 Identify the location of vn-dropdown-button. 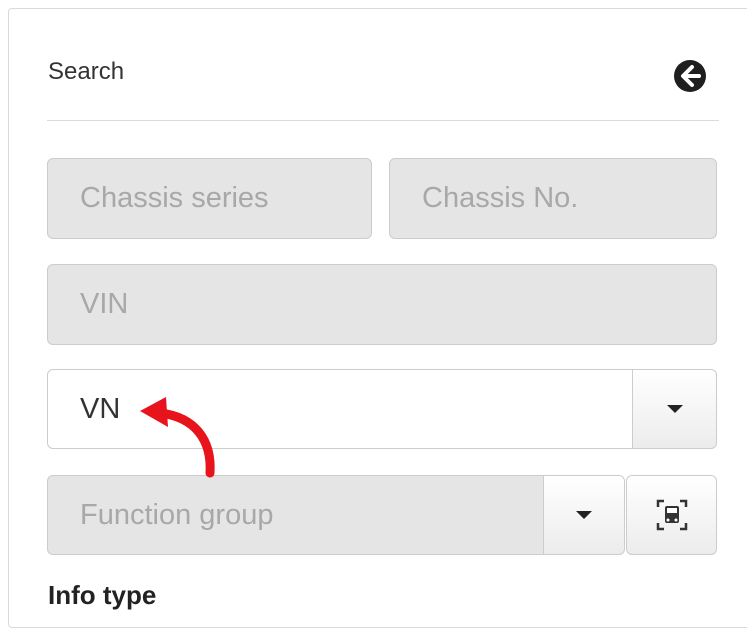
(674, 409).